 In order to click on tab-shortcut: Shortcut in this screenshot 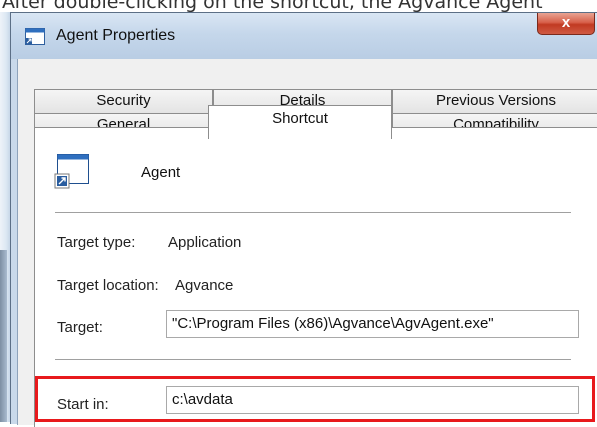, I will do `click(300, 122)`.